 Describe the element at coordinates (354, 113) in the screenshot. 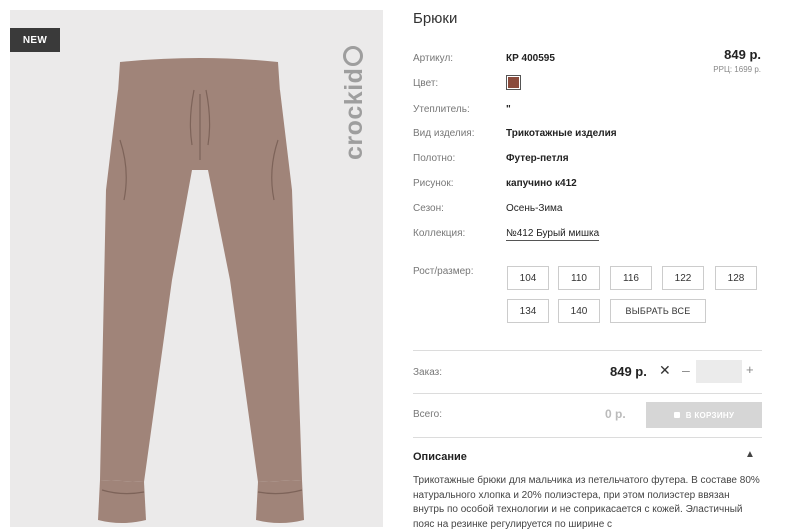

I see `brand-logo-text: crockid` at that location.